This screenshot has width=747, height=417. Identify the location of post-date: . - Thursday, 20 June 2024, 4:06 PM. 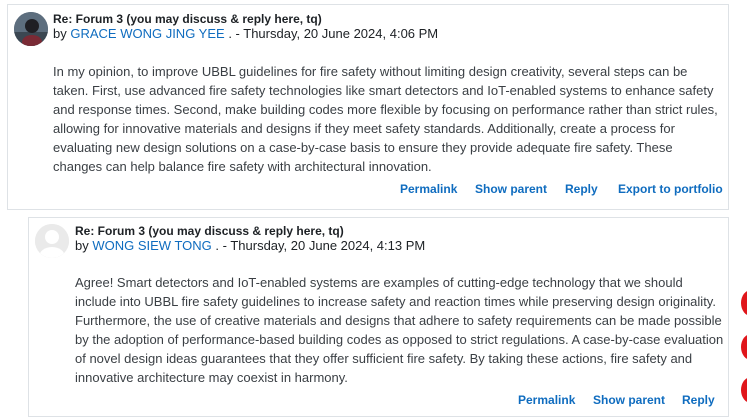
(333, 33).